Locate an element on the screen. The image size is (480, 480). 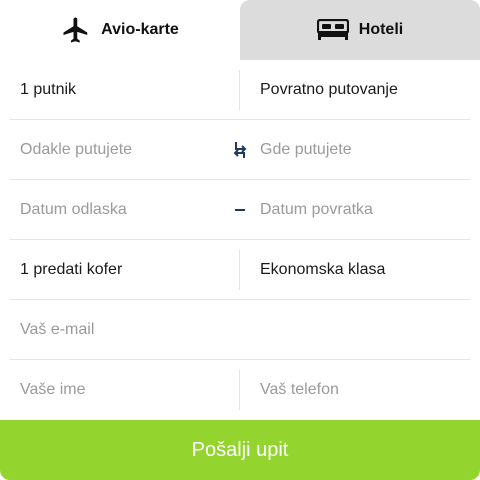
passengers-value: 1 putnik is located at coordinates (48, 89).